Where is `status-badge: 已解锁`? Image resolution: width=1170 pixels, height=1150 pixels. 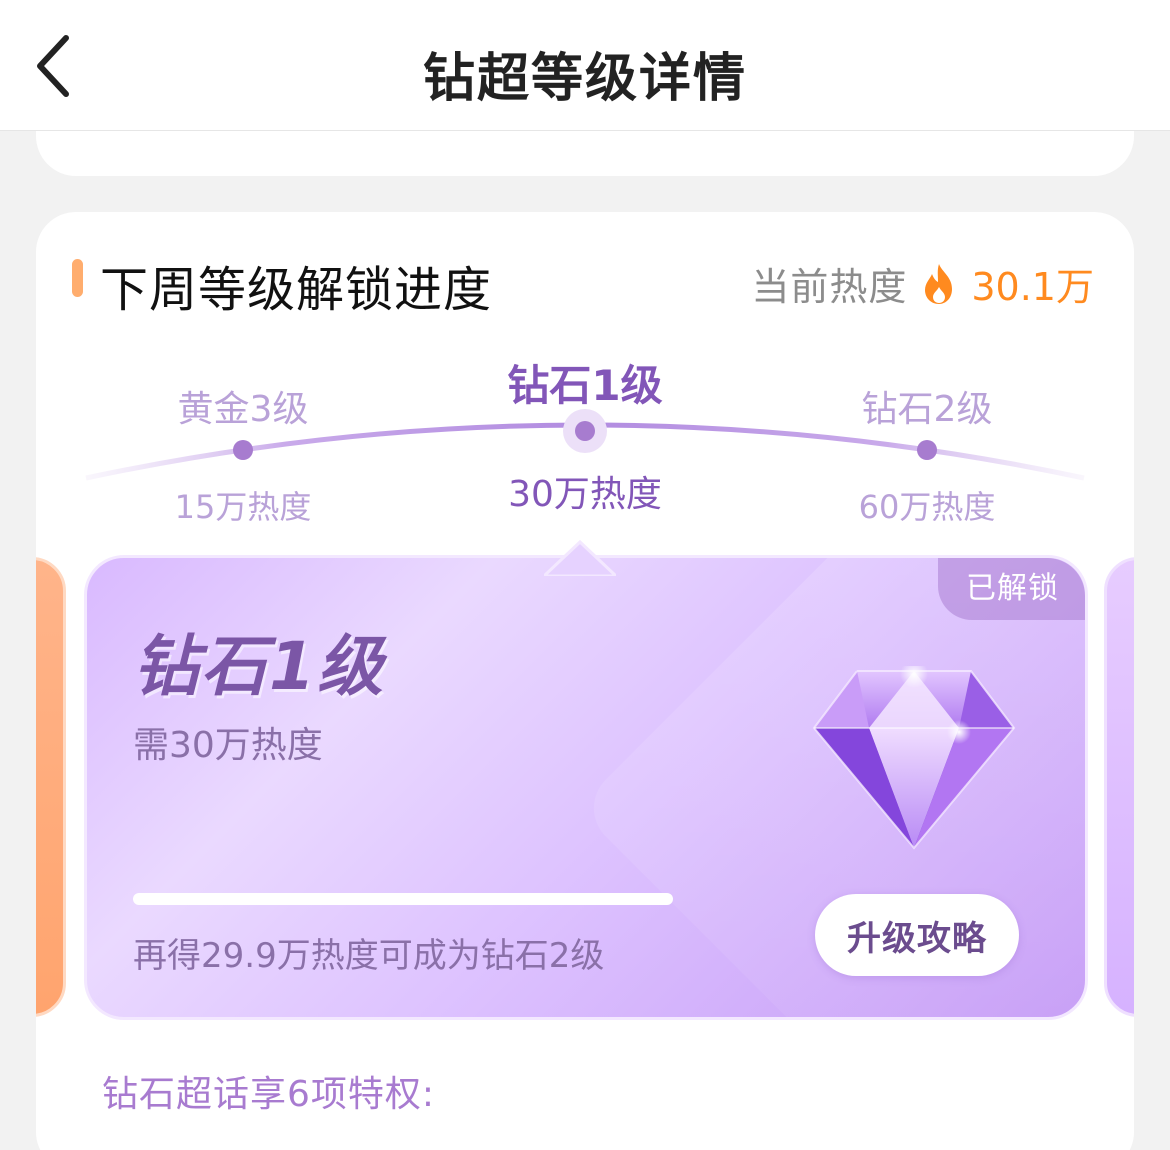 status-badge: 已解锁 is located at coordinates (1011, 589).